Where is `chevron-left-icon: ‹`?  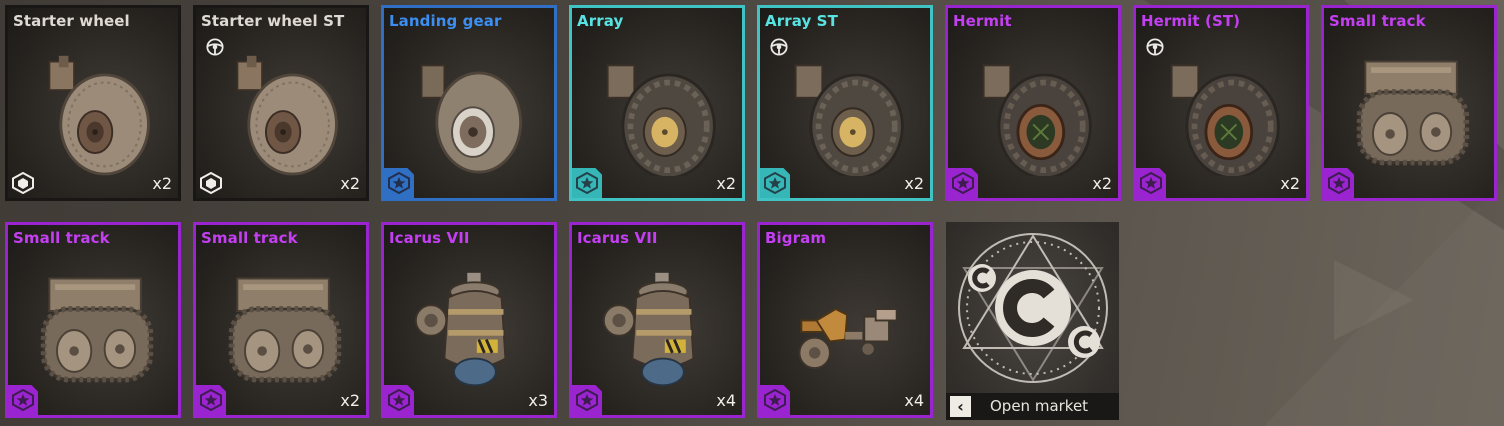
chevron-left-icon: ‹ is located at coordinates (960, 406).